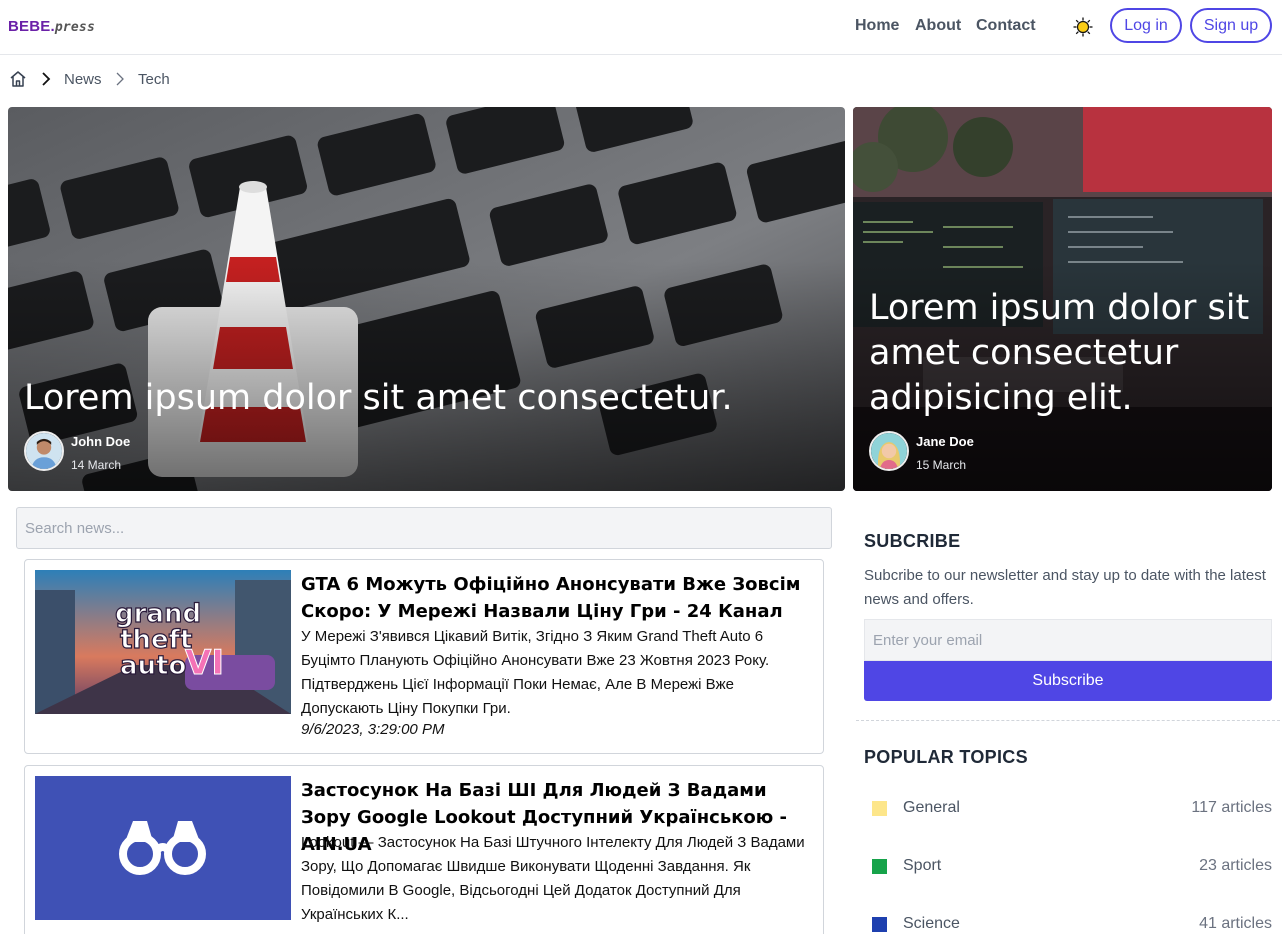  What do you see at coordinates (1068, 808) in the screenshot?
I see `topic-item-general: General 117 articles` at bounding box center [1068, 808].